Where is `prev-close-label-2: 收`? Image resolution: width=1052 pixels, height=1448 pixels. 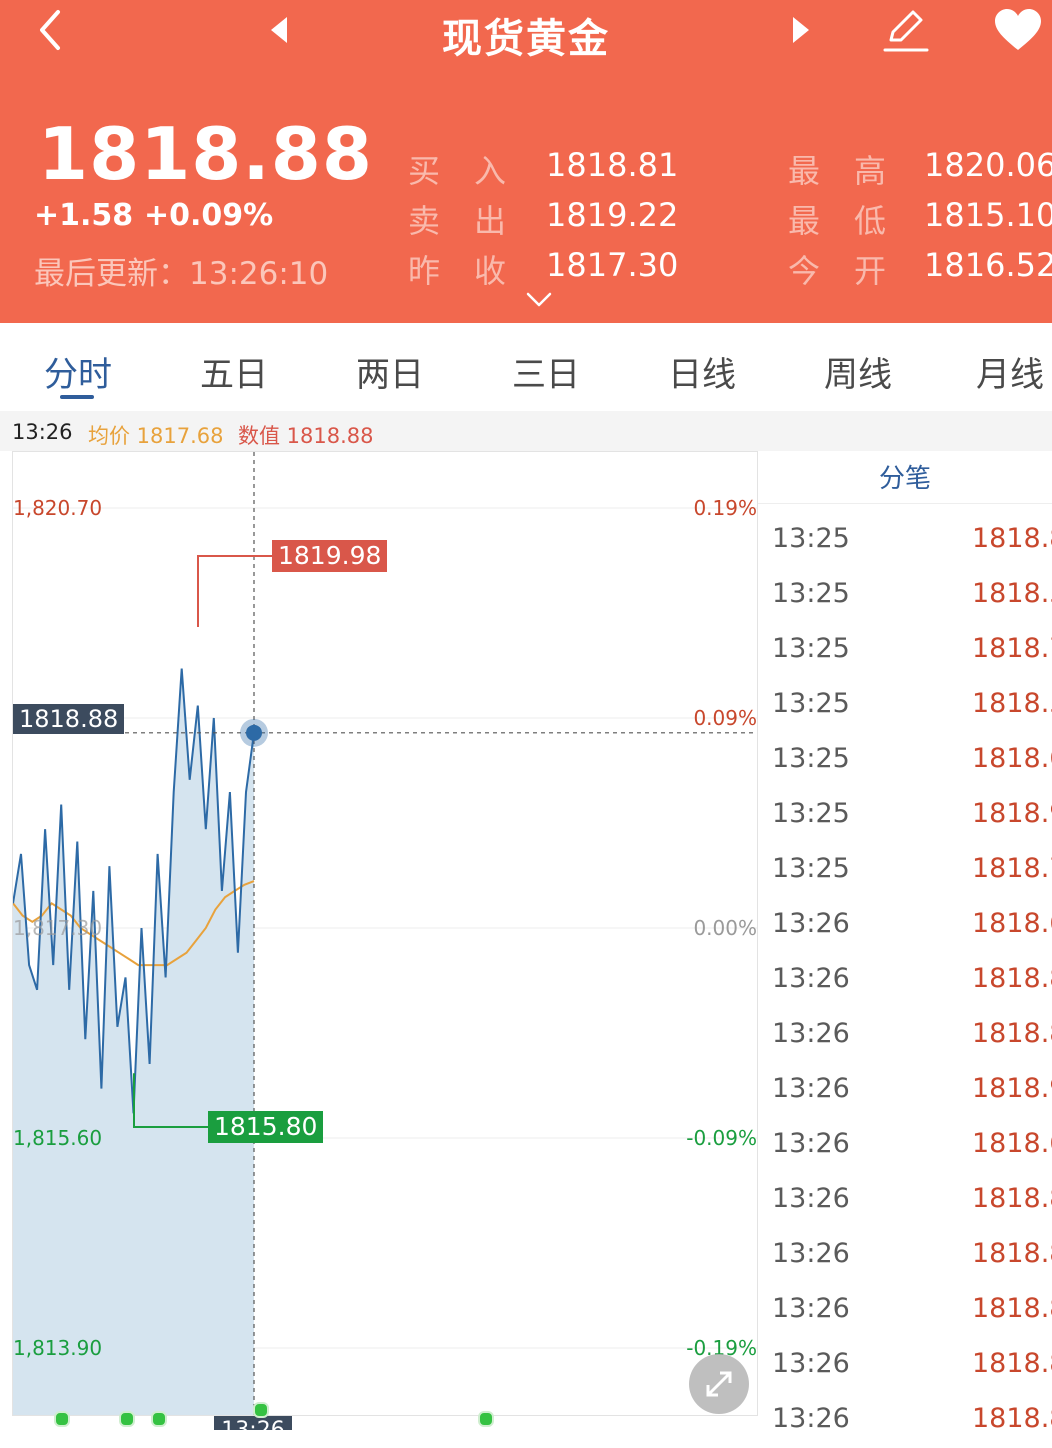
prev-close-label-2: 收 is located at coordinates (490, 271).